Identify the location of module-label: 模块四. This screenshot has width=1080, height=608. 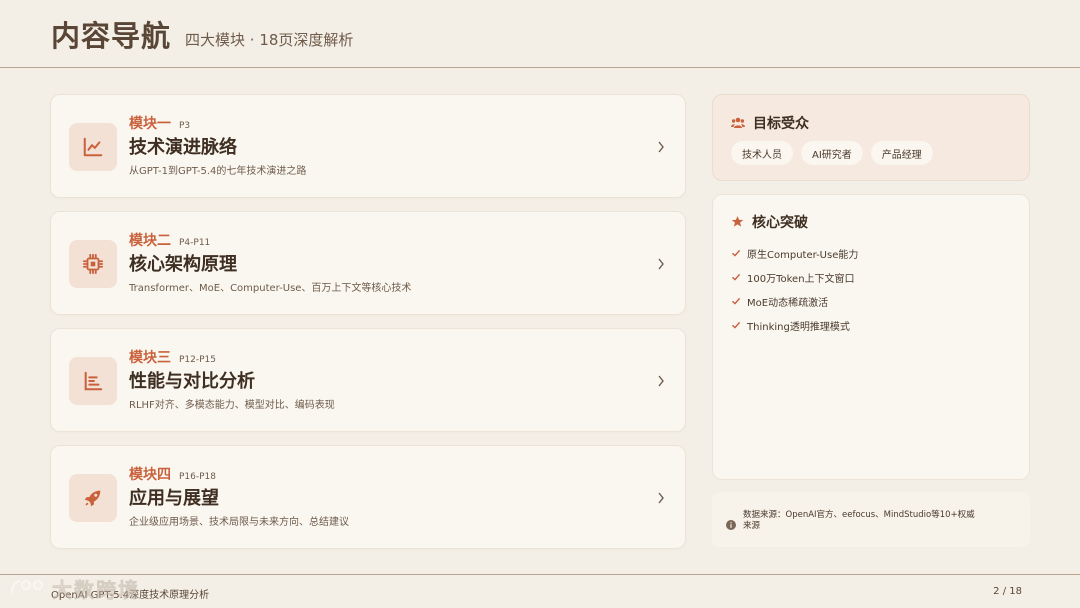
(150, 475).